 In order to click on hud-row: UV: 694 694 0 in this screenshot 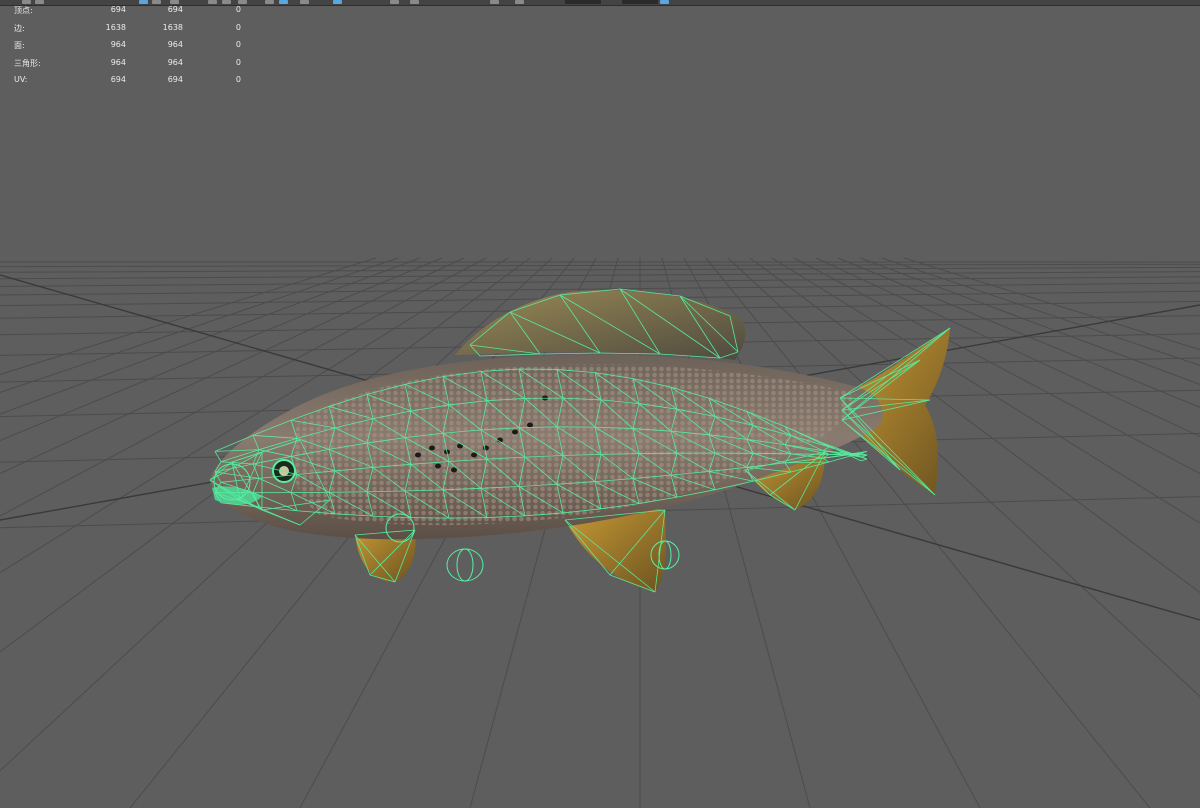, I will do `click(129, 82)`.